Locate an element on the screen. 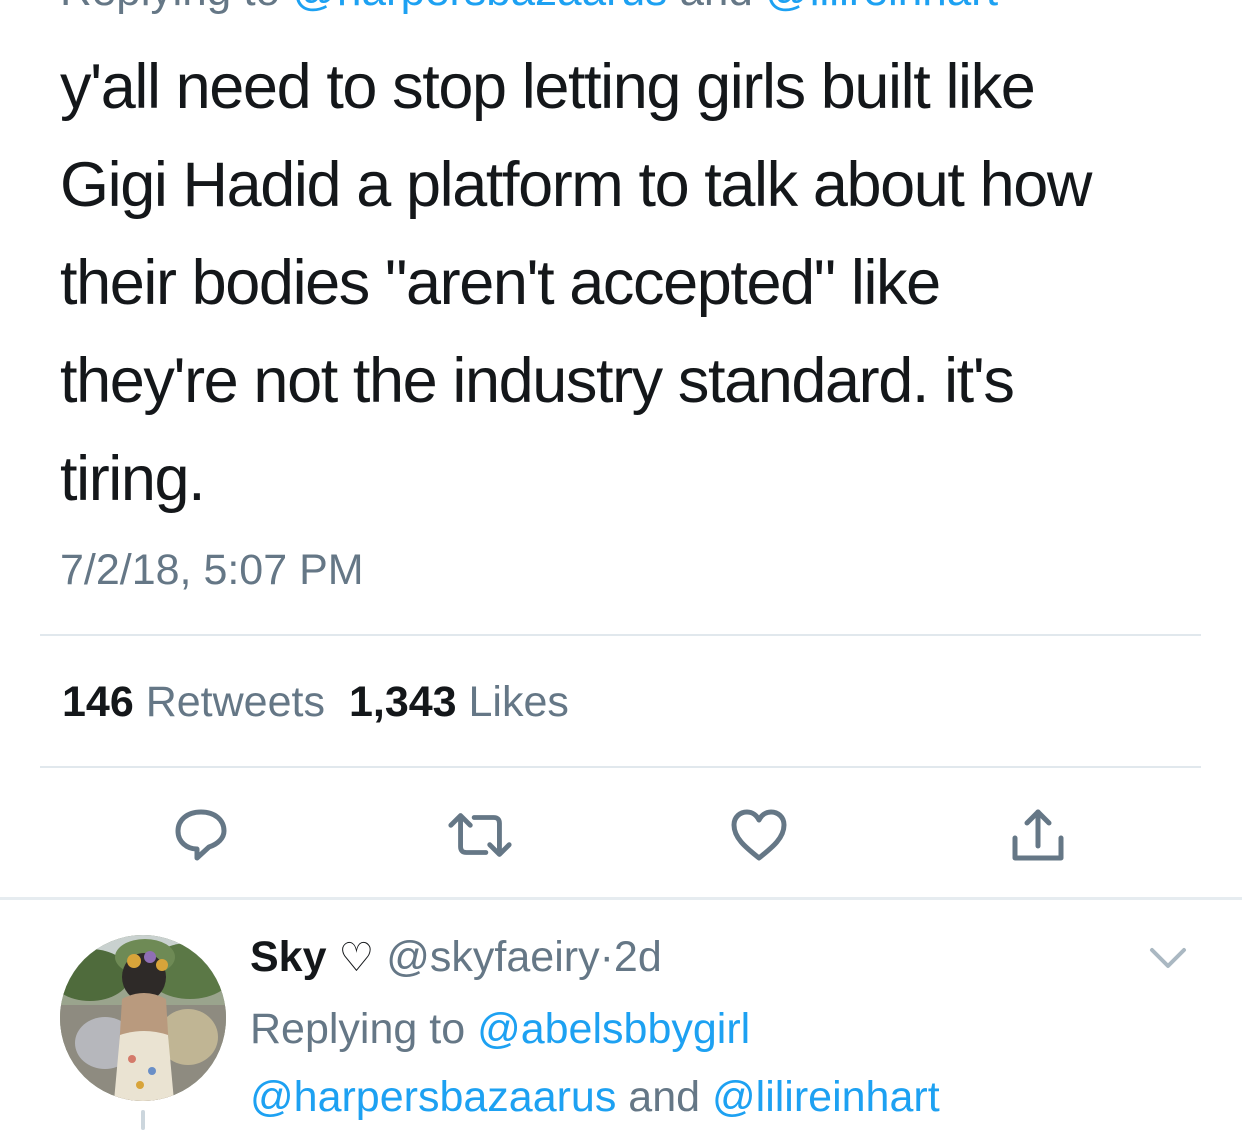  top-replying-prefix: Replying to is located at coordinates (176, 7).